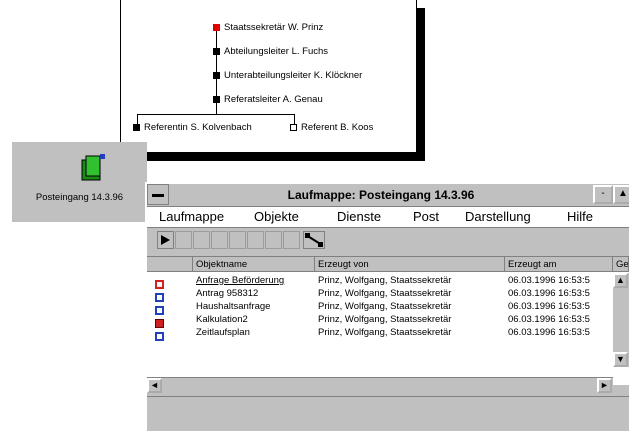 The height and width of the screenshot is (431, 629). What do you see at coordinates (291, 240) in the screenshot?
I see `preview-icon` at bounding box center [291, 240].